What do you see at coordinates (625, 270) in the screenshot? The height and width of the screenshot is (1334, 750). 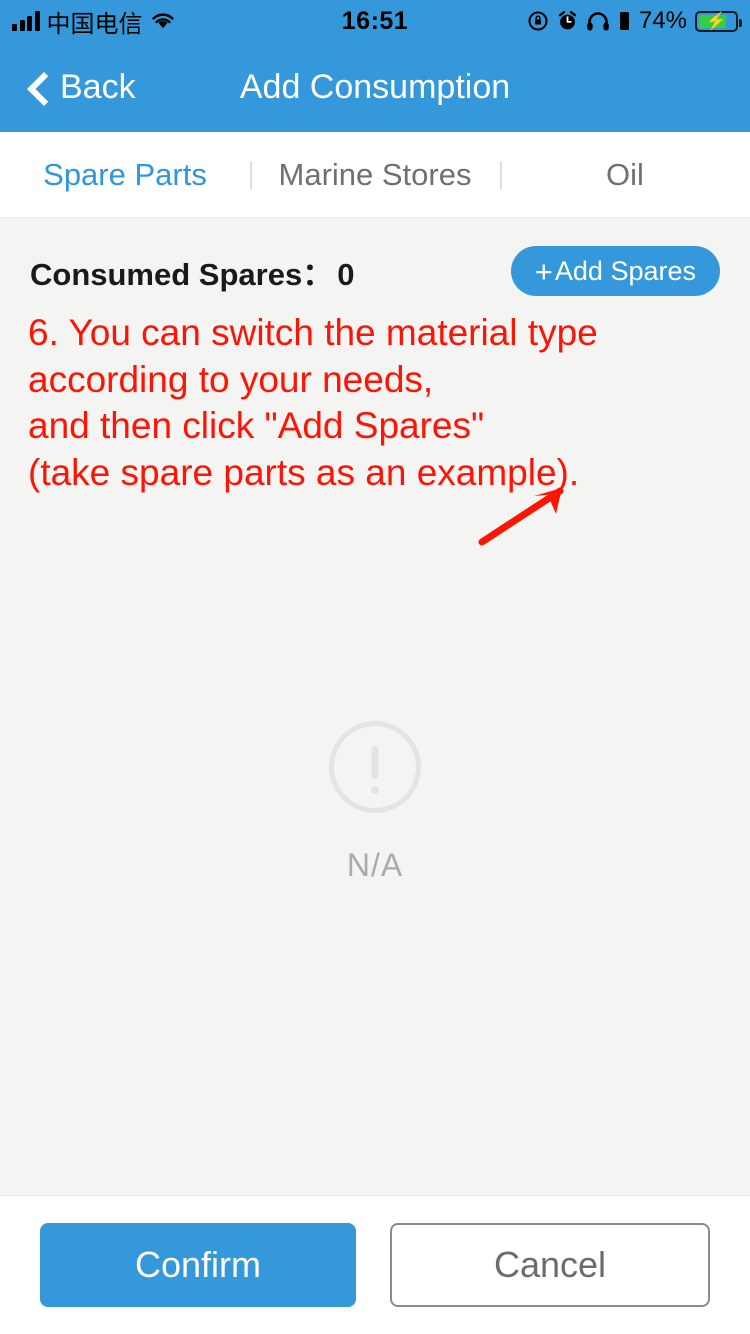 I see `add-spares-button-label: Add Spares` at bounding box center [625, 270].